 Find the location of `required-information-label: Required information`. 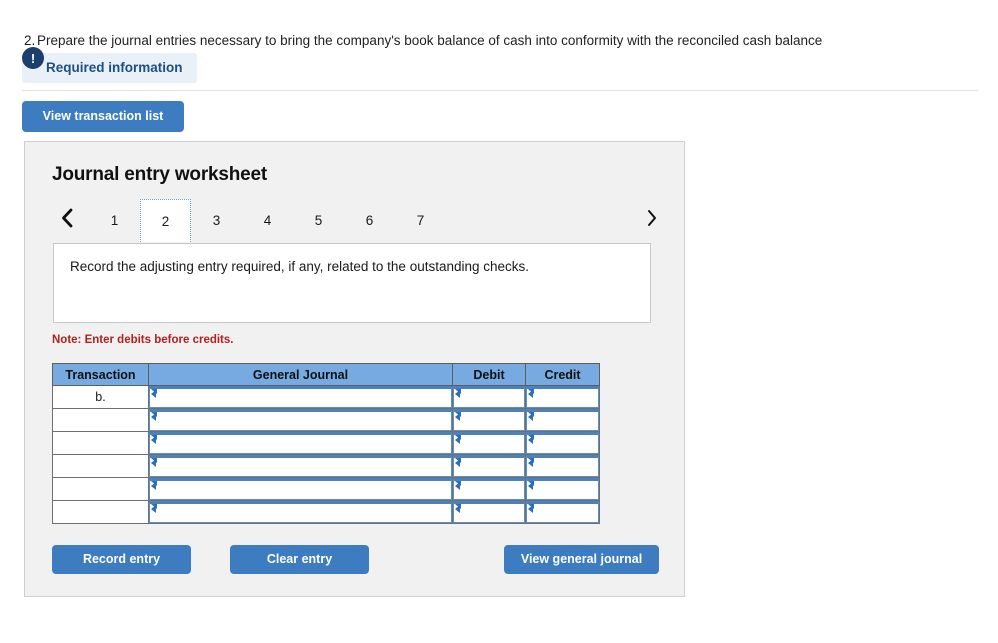

required-information-label: Required information is located at coordinates (109, 68).